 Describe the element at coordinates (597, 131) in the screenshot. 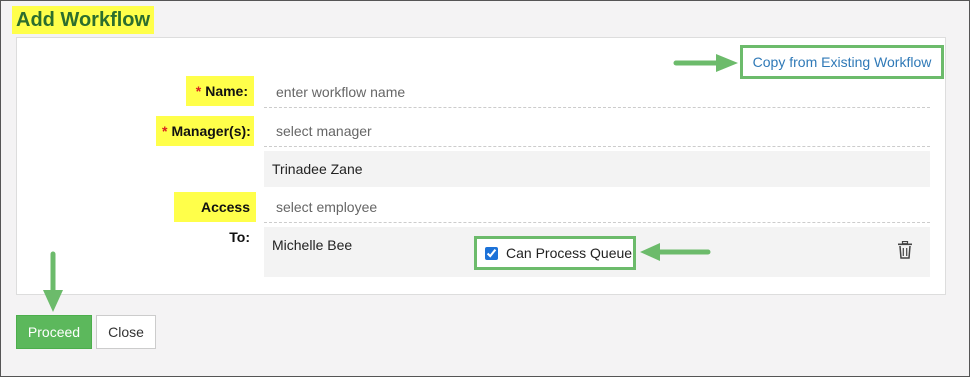

I see `manager-select: select manager` at that location.